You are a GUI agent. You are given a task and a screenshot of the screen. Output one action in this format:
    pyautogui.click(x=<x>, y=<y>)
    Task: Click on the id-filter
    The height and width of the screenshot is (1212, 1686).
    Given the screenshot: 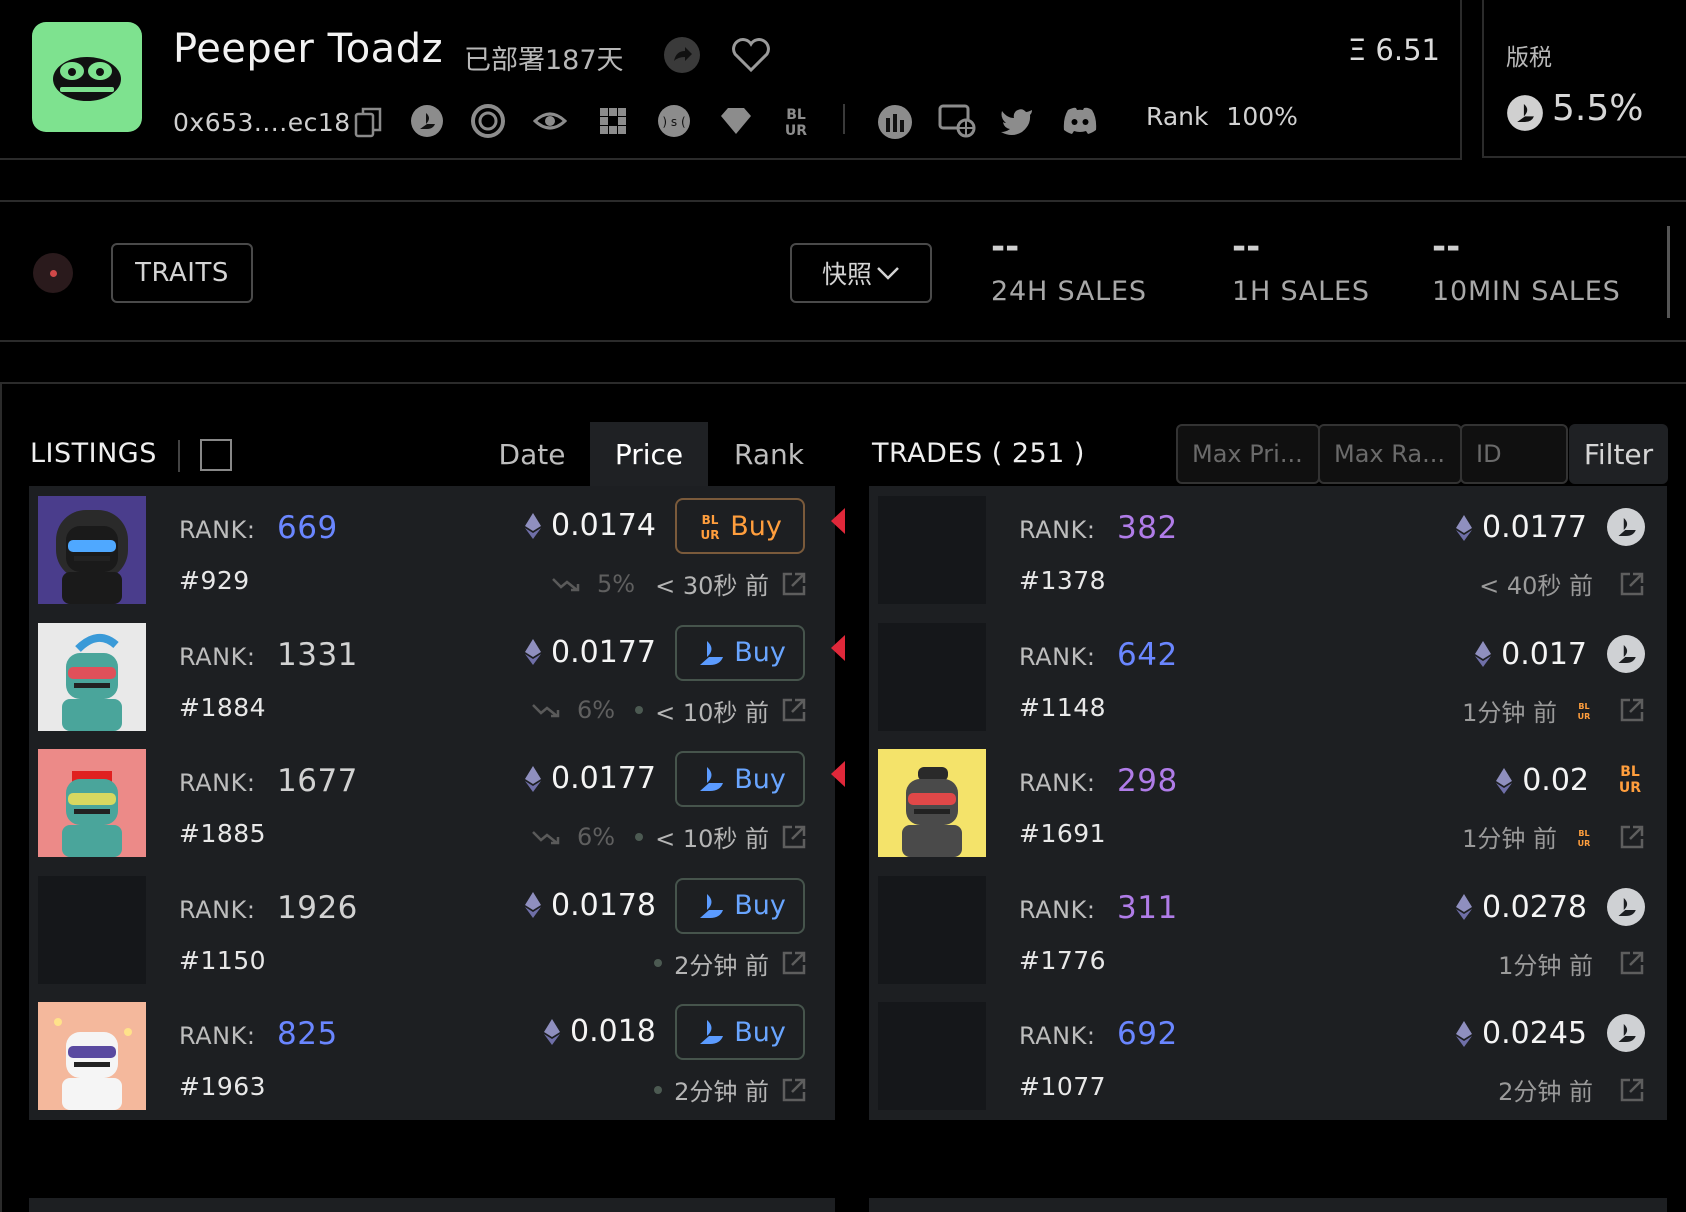 What is the action you would take?
    pyautogui.click(x=1514, y=454)
    